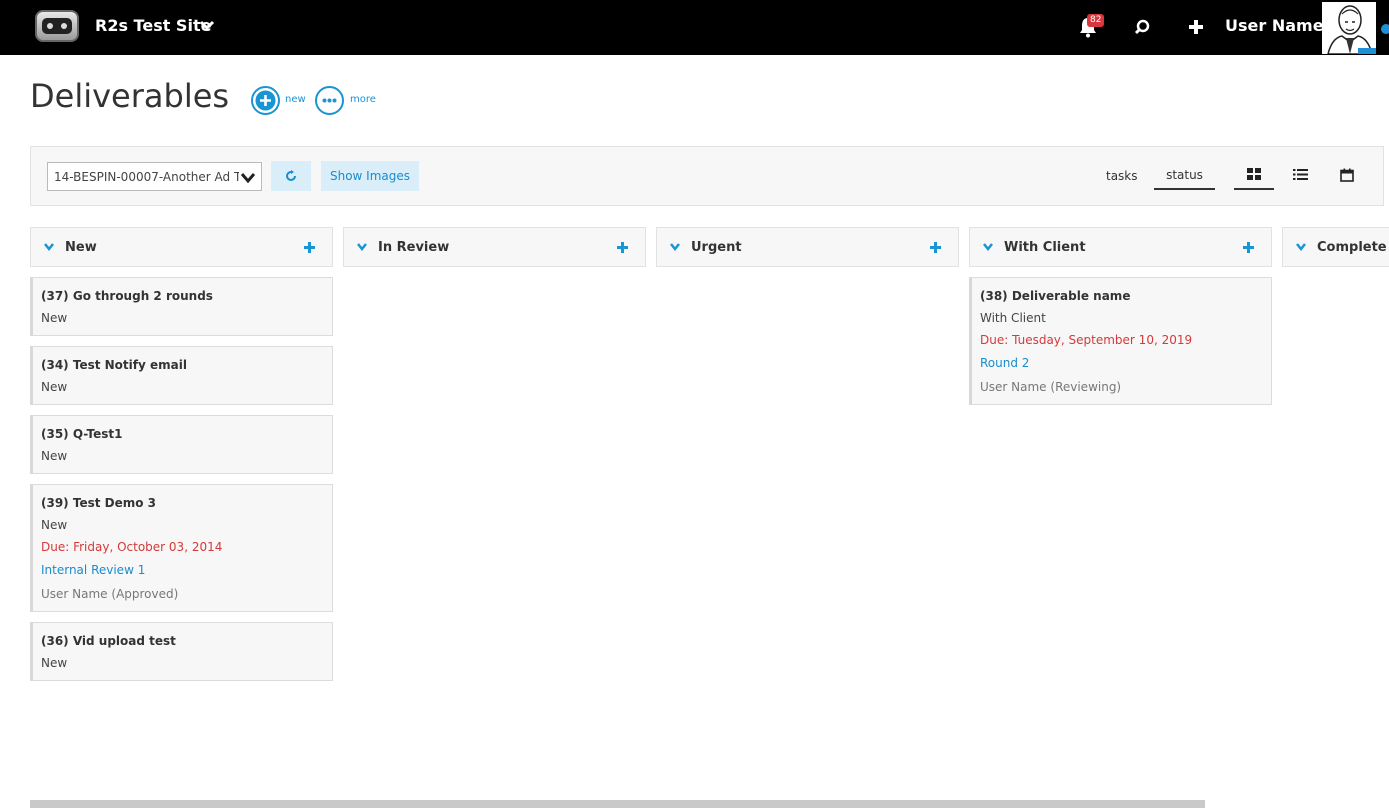 This screenshot has height=808, width=1389. What do you see at coordinates (1349, 28) in the screenshot?
I see `avatar` at bounding box center [1349, 28].